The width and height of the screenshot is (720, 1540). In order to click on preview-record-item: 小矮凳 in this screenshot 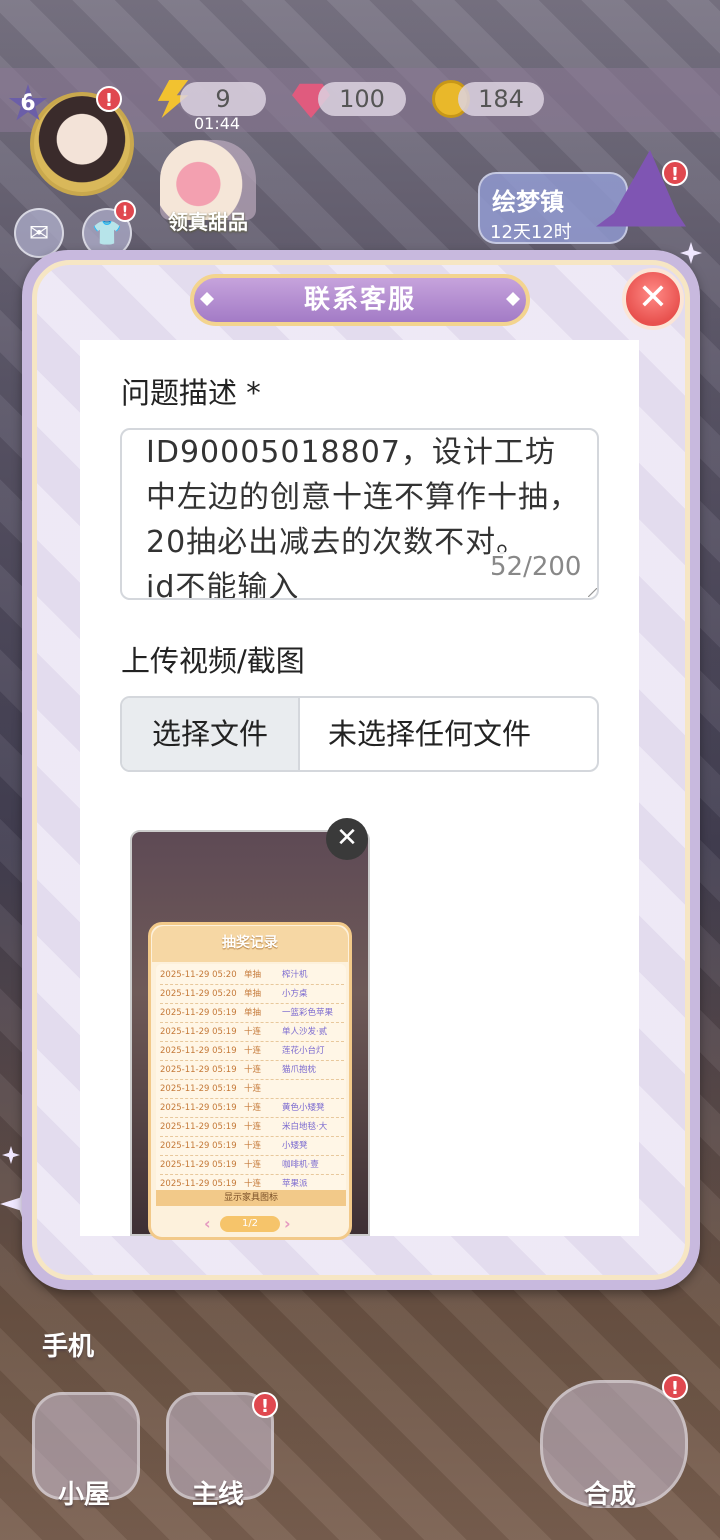, I will do `click(295, 1146)`.